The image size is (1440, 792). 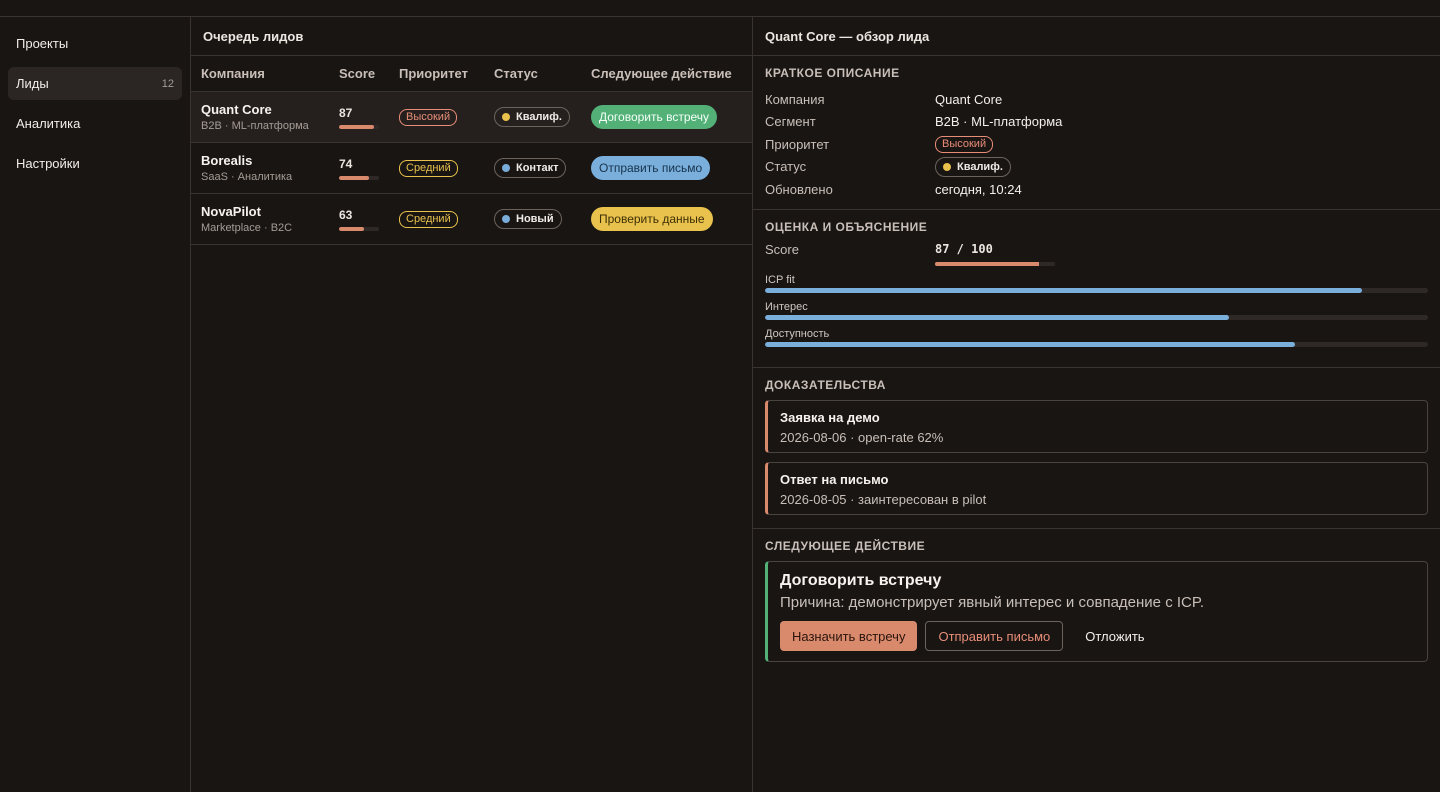 What do you see at coordinates (795, 99) in the screenshot?
I see `field-label: Компания` at bounding box center [795, 99].